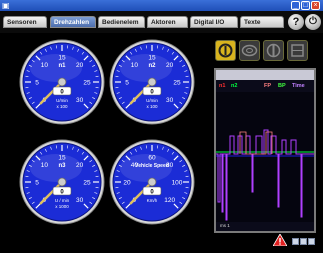 This screenshot has width=323, height=253. What do you see at coordinates (6, 5) in the screenshot?
I see `app-icon: ▣` at bounding box center [6, 5].